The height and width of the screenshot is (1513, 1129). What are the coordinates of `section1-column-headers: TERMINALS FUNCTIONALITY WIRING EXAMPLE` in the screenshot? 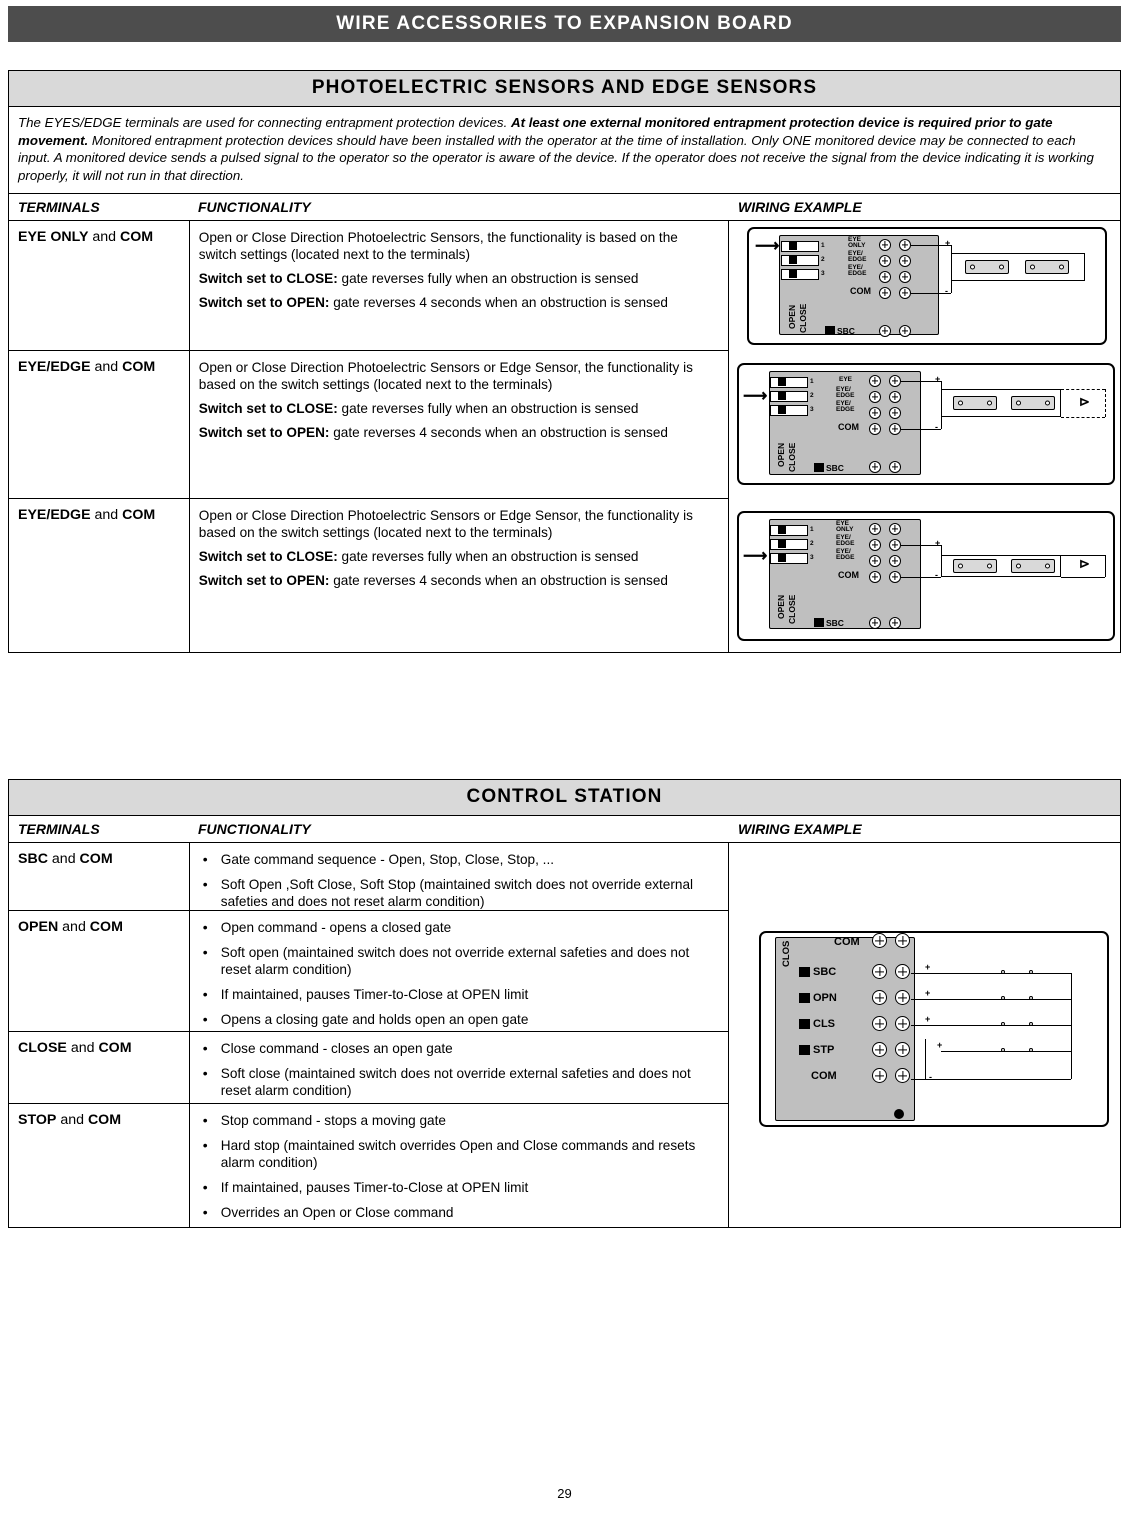 It's located at (564, 207).